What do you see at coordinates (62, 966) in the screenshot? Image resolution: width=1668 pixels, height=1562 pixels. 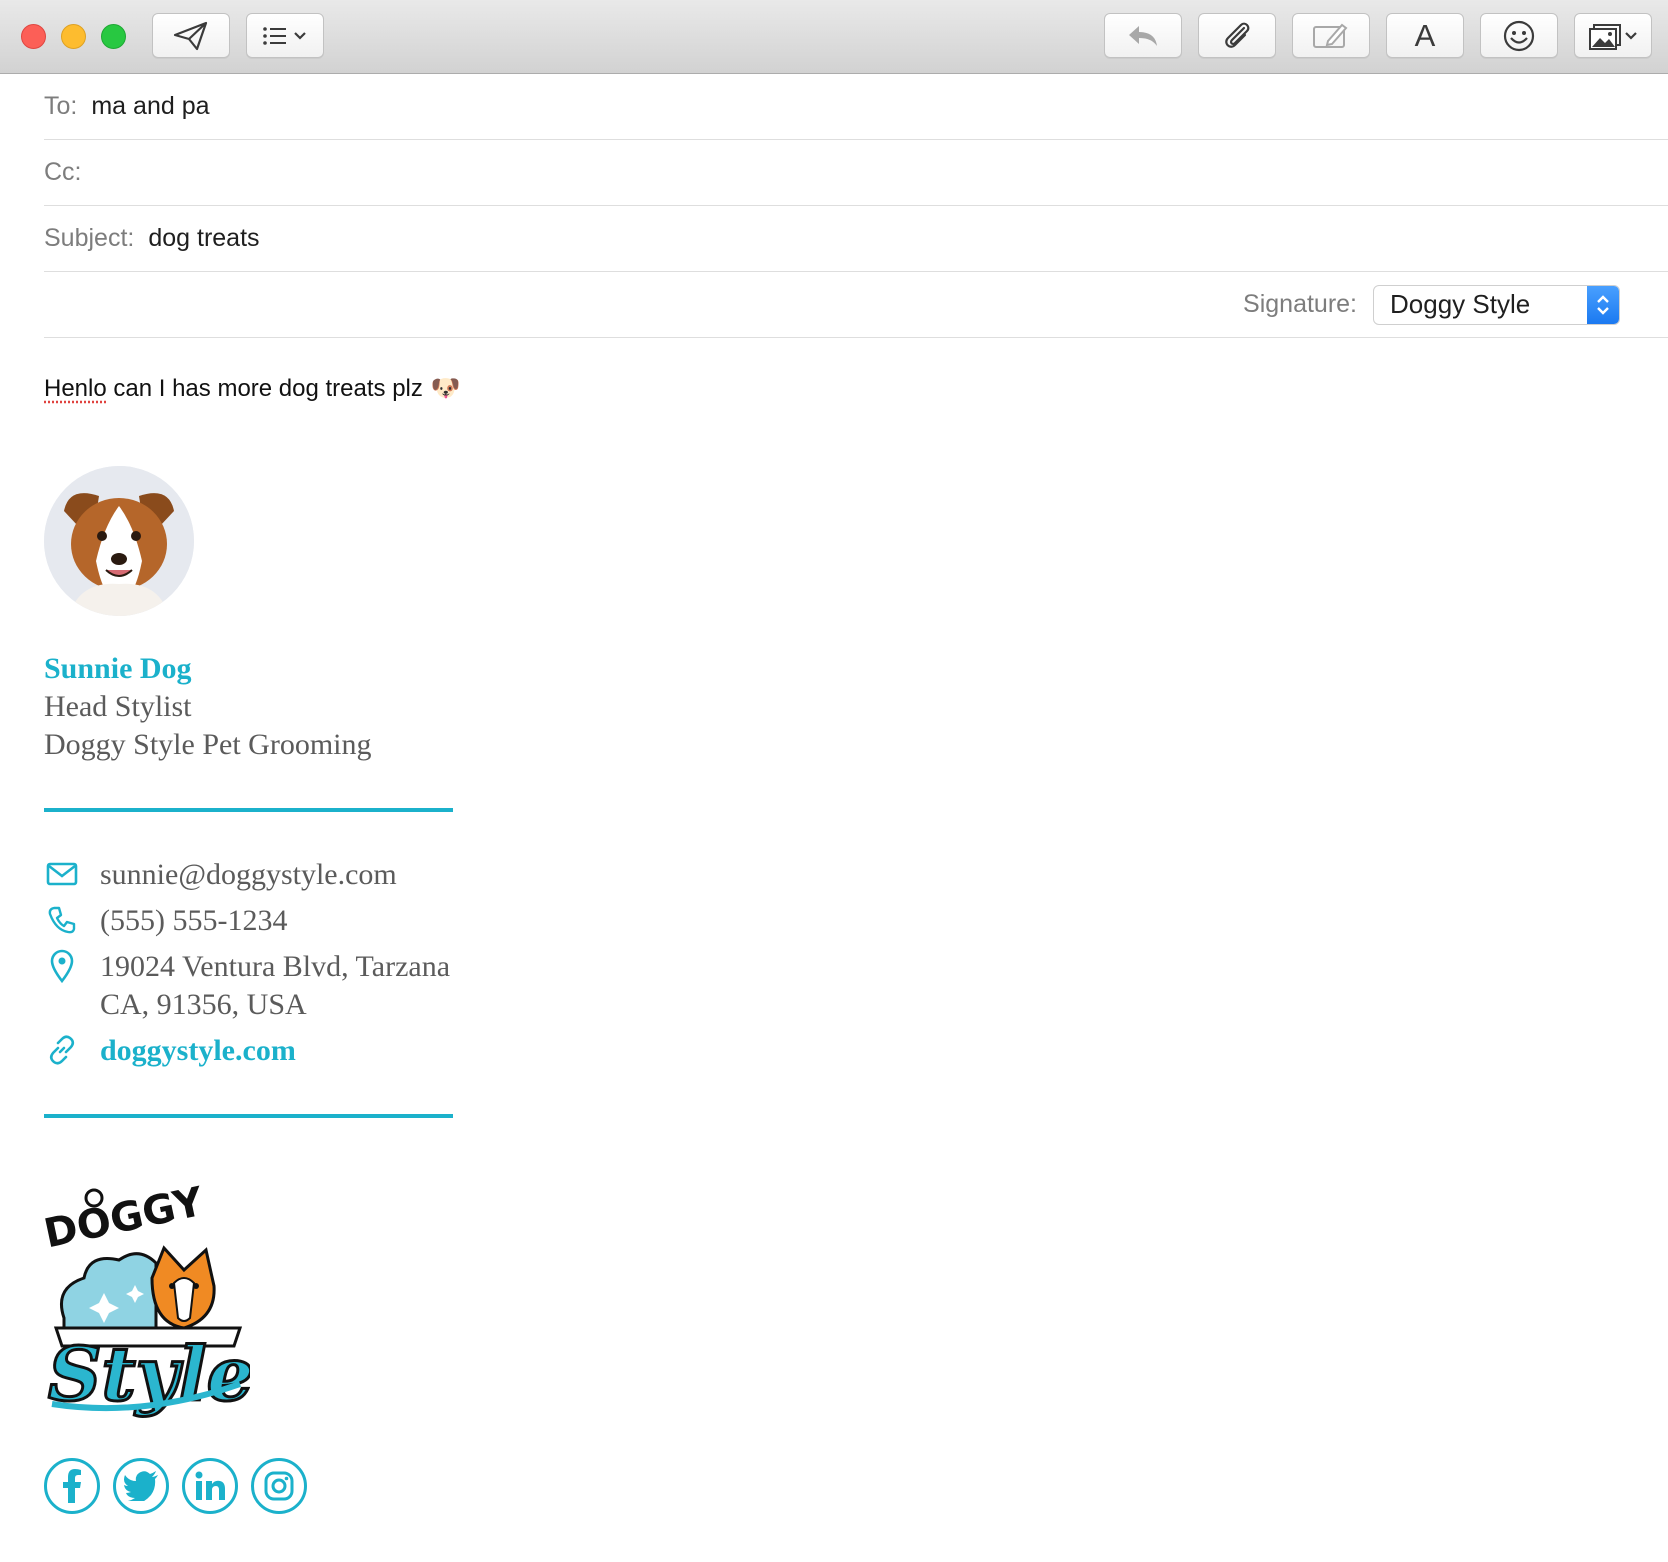 I see `location-pin-icon` at bounding box center [62, 966].